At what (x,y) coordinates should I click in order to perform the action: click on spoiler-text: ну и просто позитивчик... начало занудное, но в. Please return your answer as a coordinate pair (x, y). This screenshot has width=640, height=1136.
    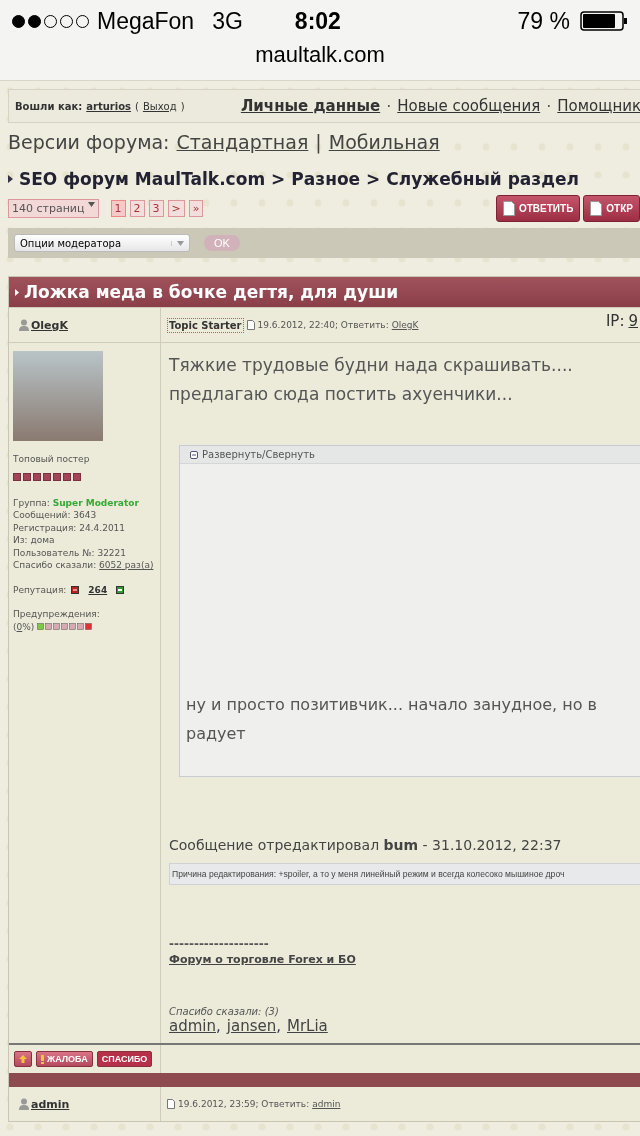
    Looking at the image, I should click on (392, 705).